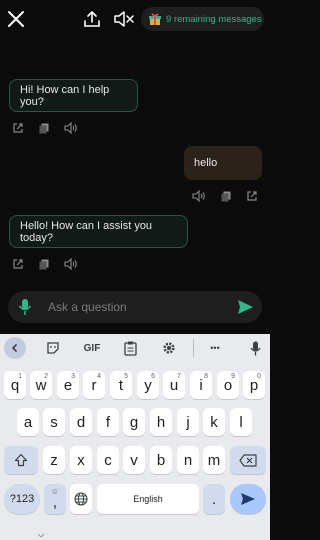 This screenshot has width=320, height=540. What do you see at coordinates (46, 376) in the screenshot?
I see `key-hint: 2` at bounding box center [46, 376].